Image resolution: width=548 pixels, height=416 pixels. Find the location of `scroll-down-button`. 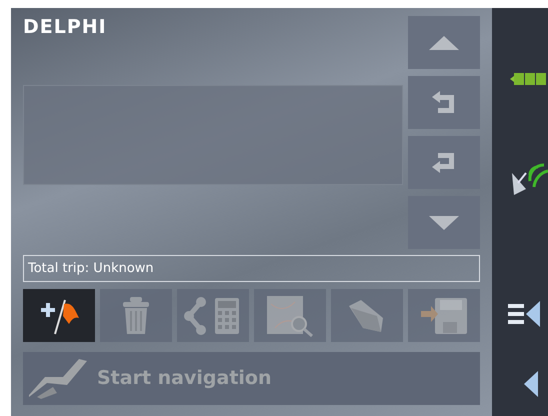

scroll-down-button is located at coordinates (444, 222).